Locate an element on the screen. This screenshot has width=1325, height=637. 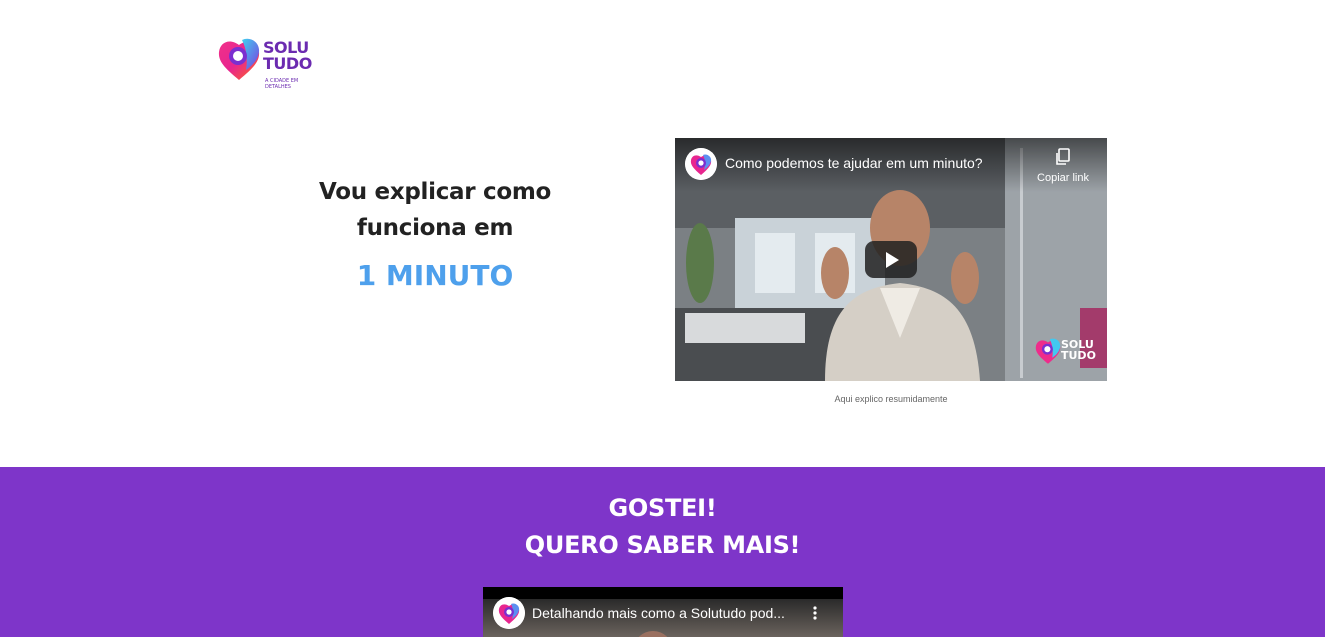
video-caption: Aqui explico resumidamente is located at coordinates (891, 399).